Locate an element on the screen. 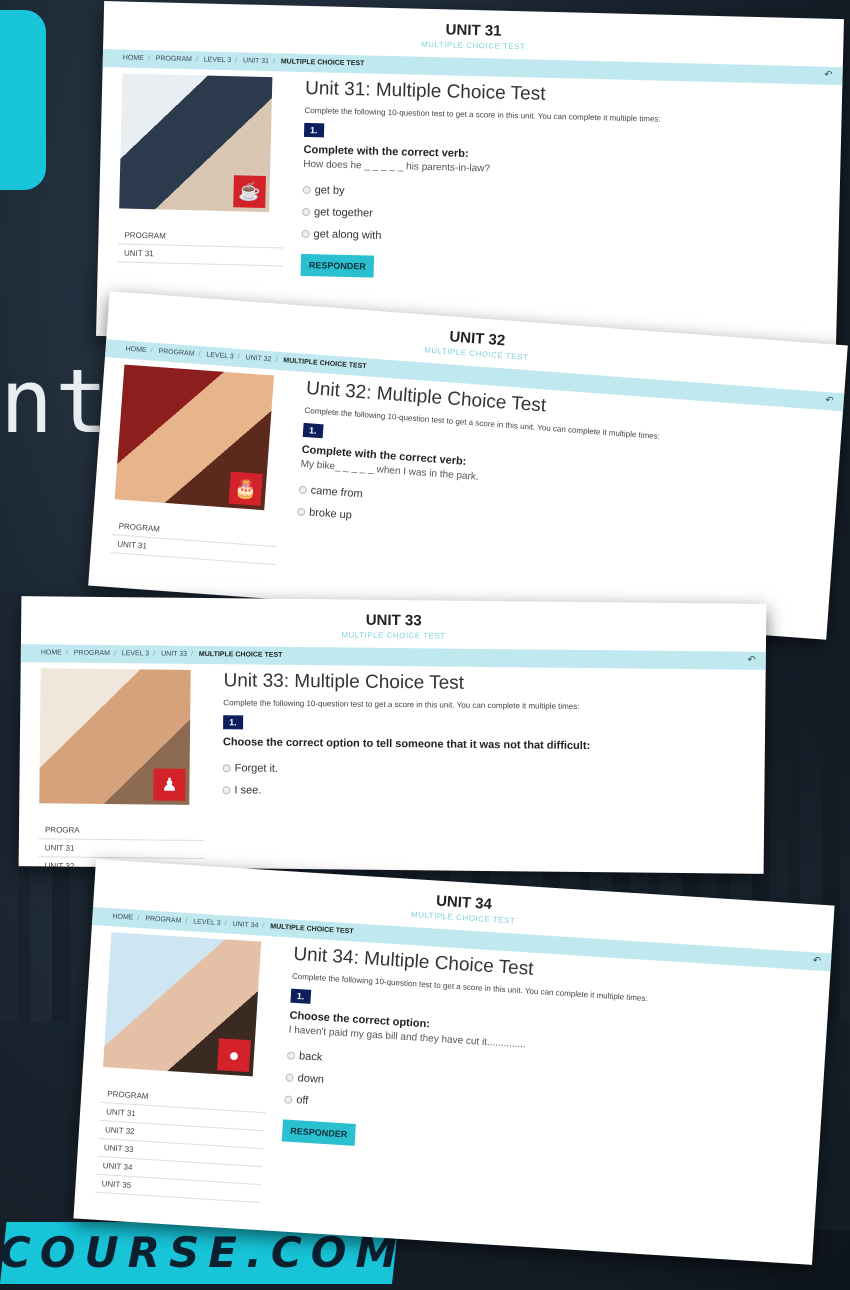  coffee-cup-icon: ☕ is located at coordinates (249, 192).